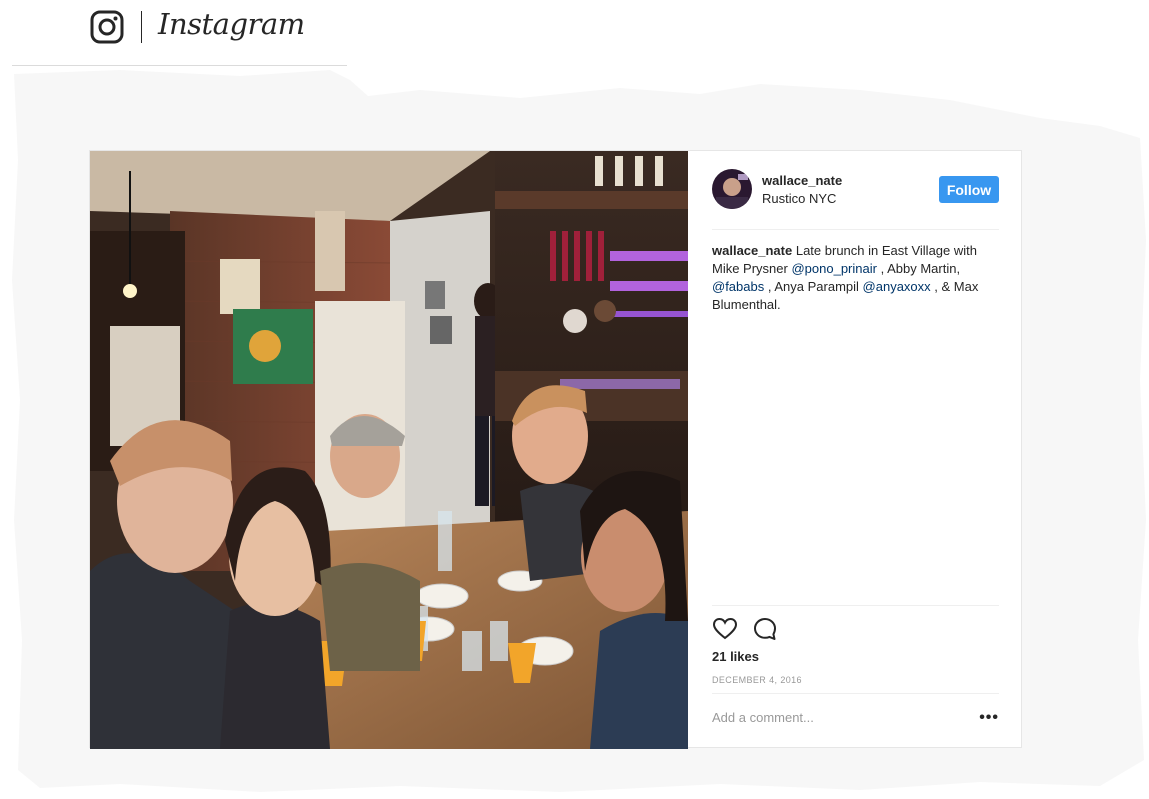 This screenshot has height=799, width=1149. I want to click on instagram-camera-icon, so click(107, 27).